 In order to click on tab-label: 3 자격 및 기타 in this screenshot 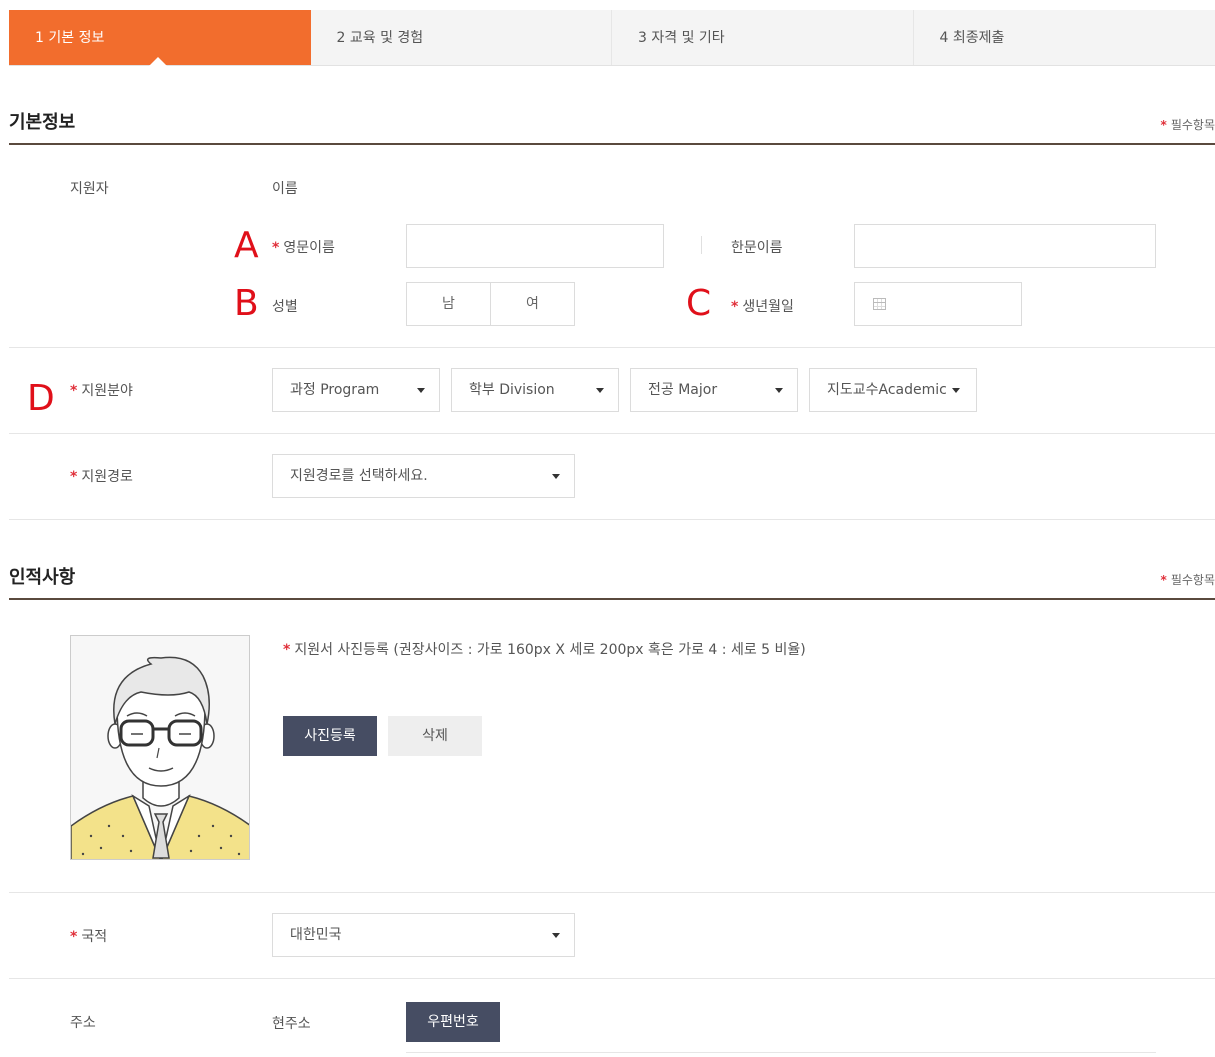, I will do `click(681, 38)`.